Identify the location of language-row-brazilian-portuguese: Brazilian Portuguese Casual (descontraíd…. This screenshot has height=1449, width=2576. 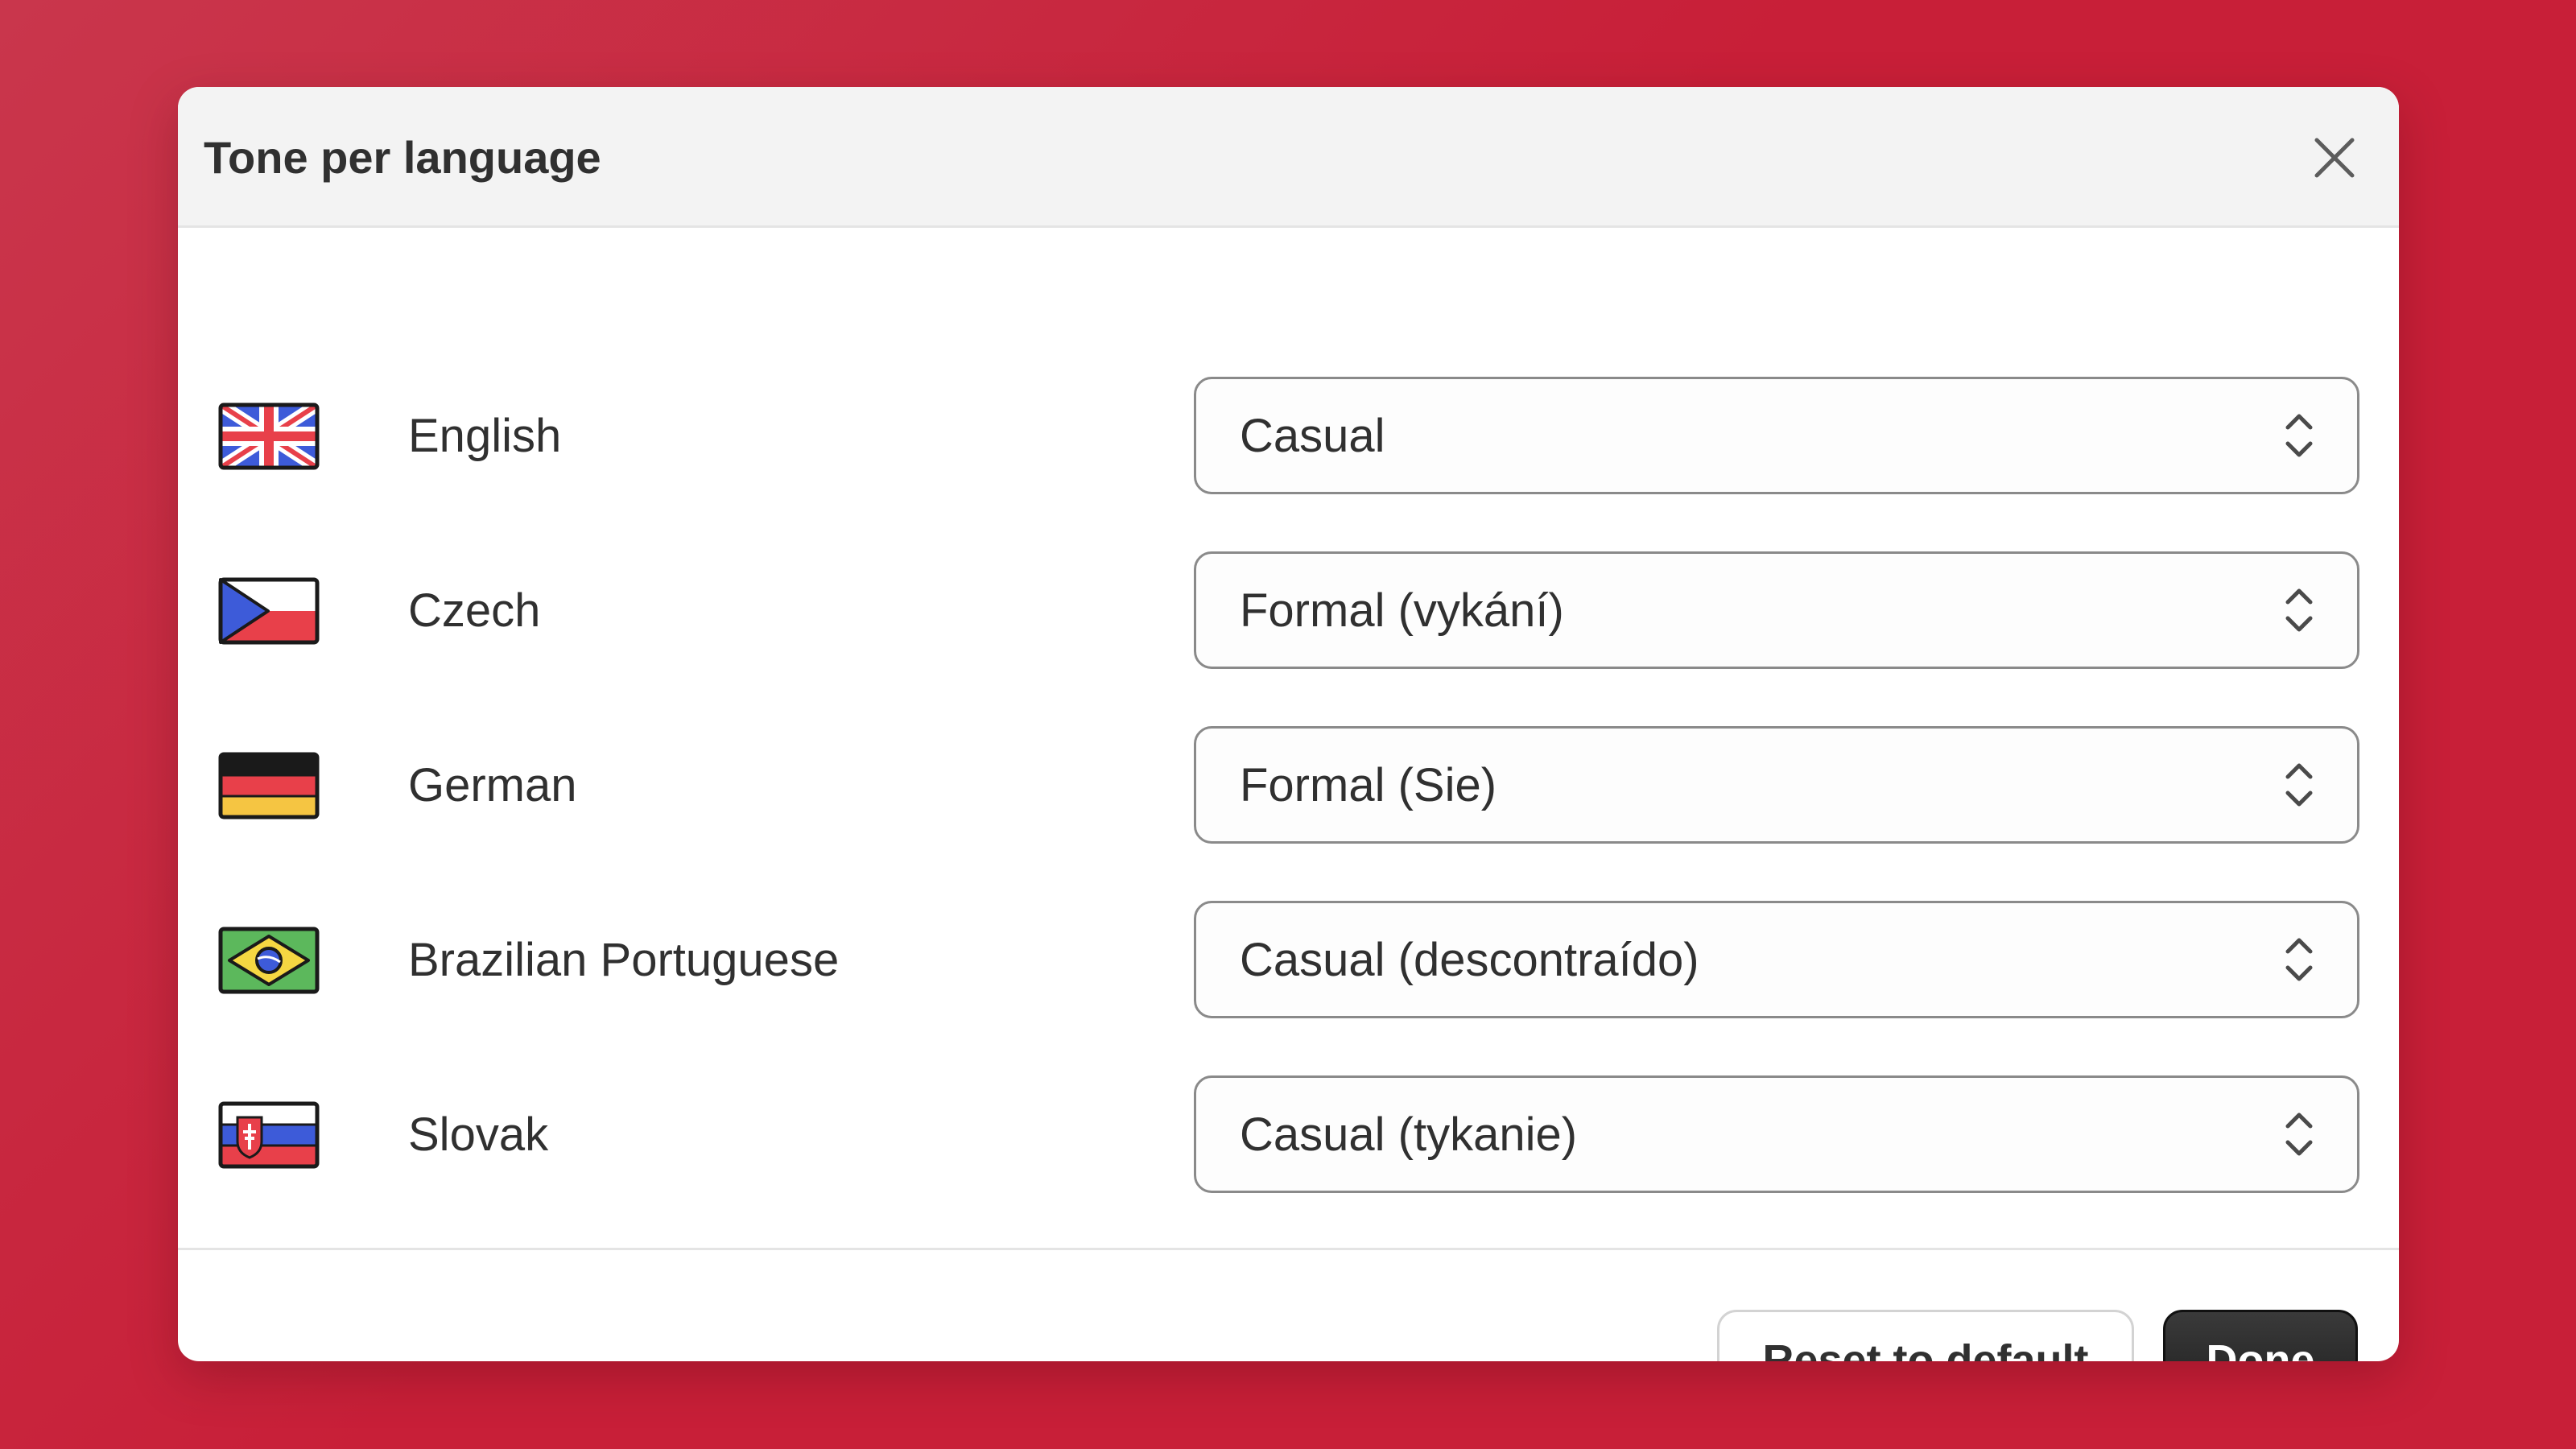
(1288, 959).